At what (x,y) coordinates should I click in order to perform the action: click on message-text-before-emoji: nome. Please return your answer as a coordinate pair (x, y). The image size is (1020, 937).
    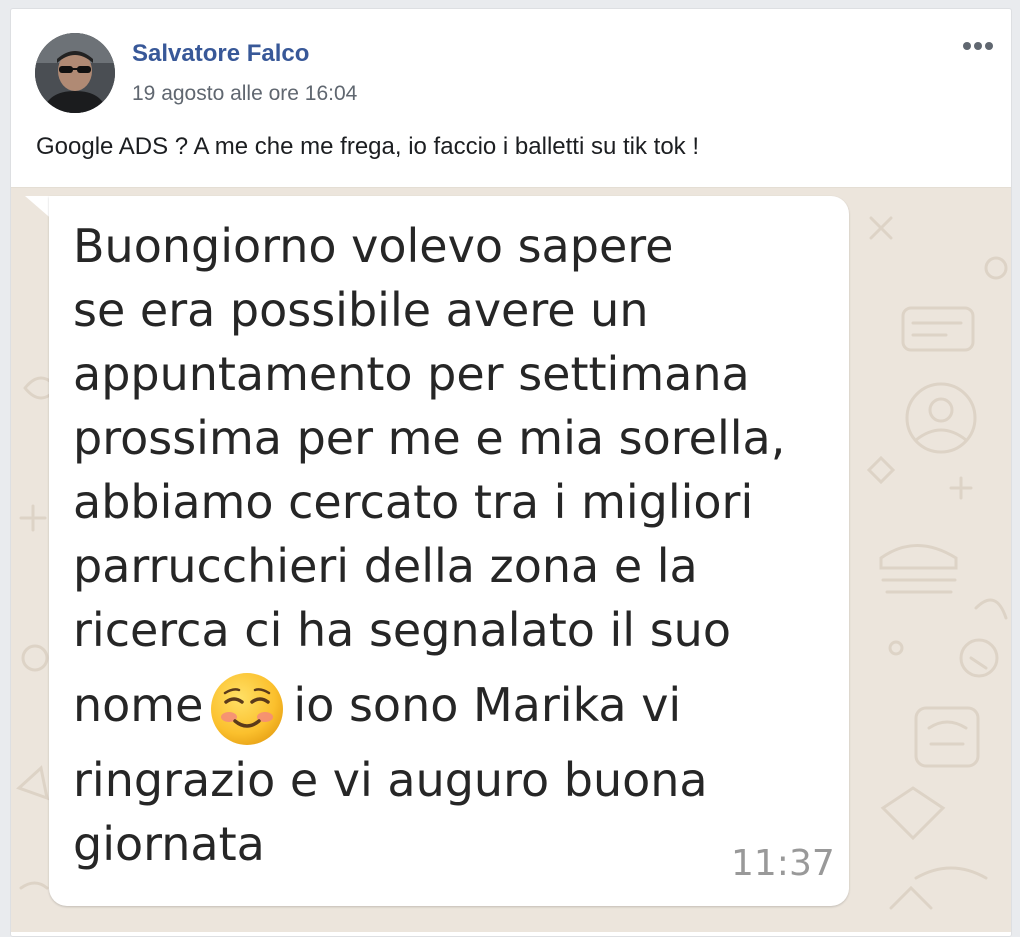
    Looking at the image, I should click on (138, 705).